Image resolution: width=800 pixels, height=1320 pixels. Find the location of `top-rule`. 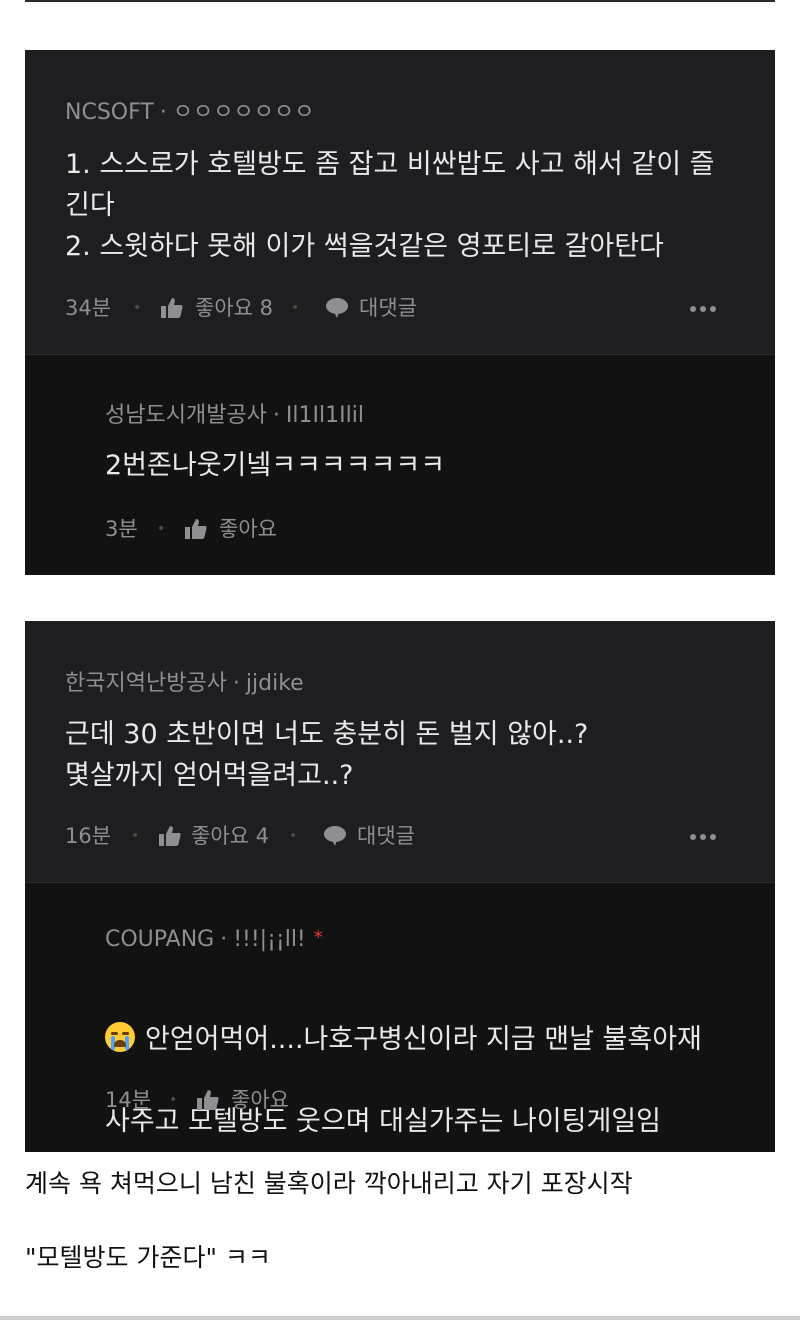

top-rule is located at coordinates (400, 1).